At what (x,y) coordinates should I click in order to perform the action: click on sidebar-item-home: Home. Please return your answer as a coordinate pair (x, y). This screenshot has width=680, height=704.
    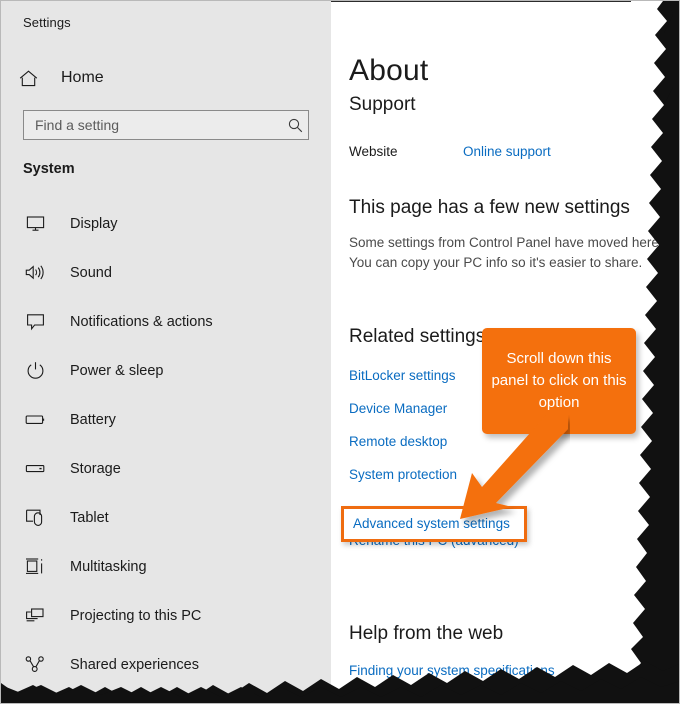
    Looking at the image, I should click on (61, 78).